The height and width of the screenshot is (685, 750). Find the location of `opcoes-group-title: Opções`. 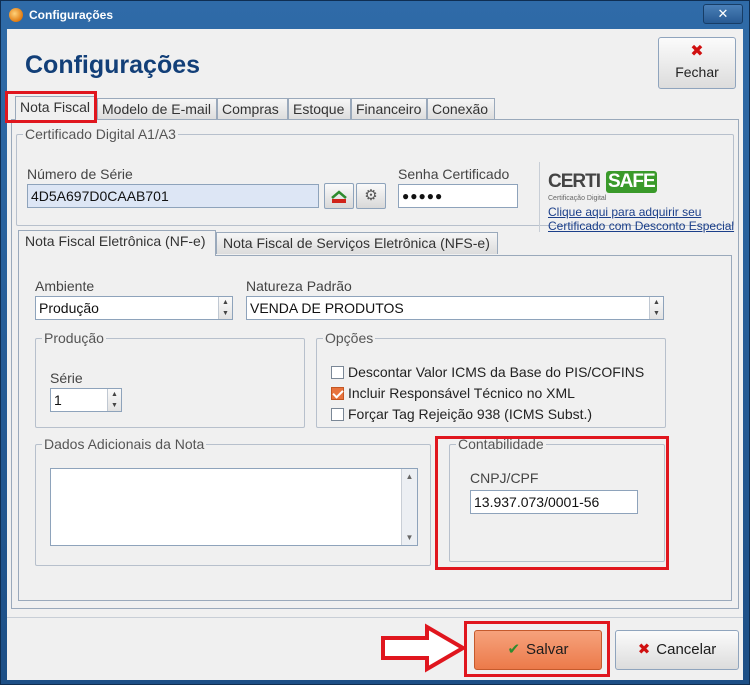

opcoes-group-title: Opções is located at coordinates (349, 338).